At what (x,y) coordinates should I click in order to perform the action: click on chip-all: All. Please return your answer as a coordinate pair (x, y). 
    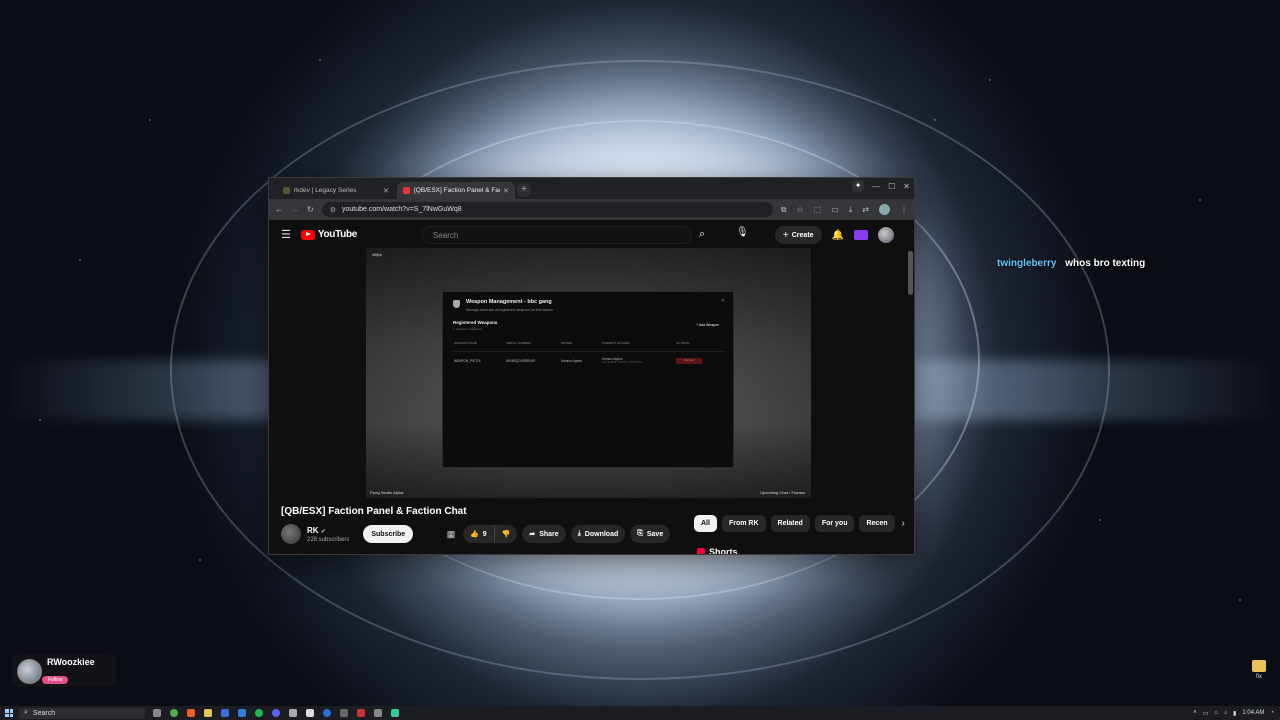
    Looking at the image, I should click on (705, 523).